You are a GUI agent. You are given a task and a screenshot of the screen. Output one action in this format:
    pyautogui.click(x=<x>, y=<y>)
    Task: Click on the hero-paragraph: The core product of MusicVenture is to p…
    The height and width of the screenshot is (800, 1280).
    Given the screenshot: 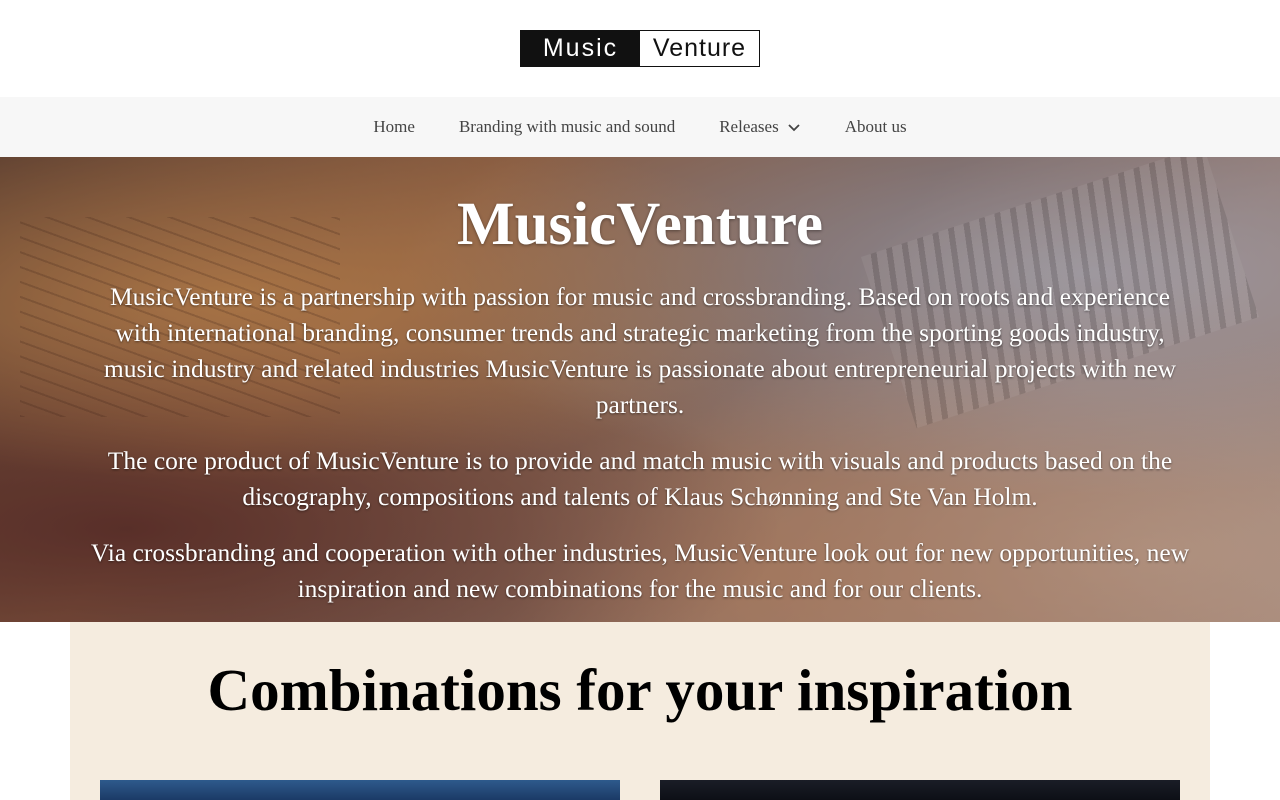 What is the action you would take?
    pyautogui.click(x=640, y=479)
    